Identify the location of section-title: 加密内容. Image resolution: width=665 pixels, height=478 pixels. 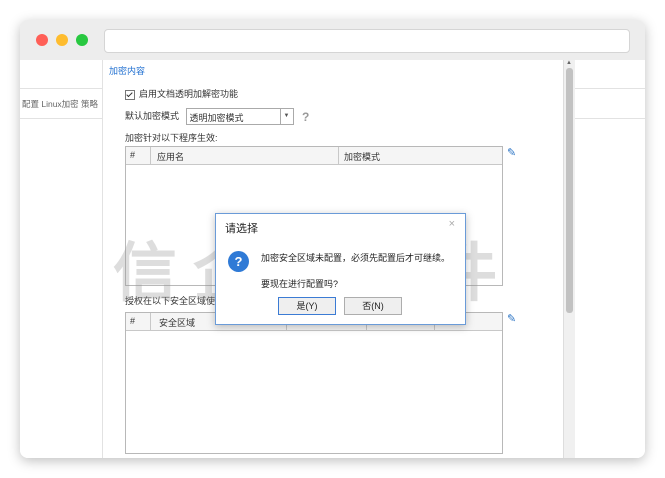
(127, 71).